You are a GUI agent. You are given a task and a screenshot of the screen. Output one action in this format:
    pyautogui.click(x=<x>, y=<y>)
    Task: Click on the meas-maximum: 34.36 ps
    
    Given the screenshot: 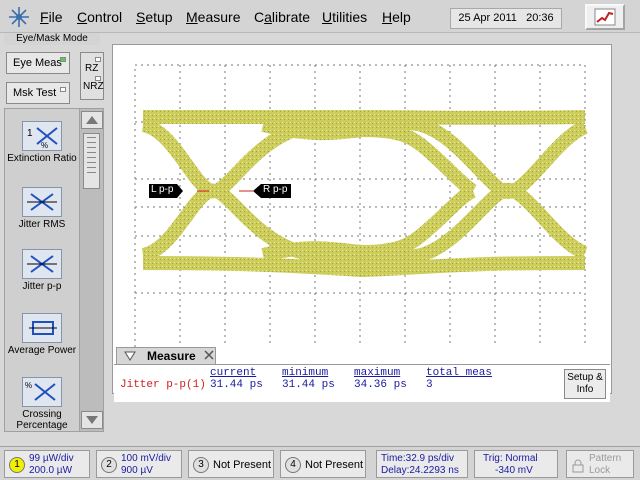 What is the action you would take?
    pyautogui.click(x=380, y=385)
    